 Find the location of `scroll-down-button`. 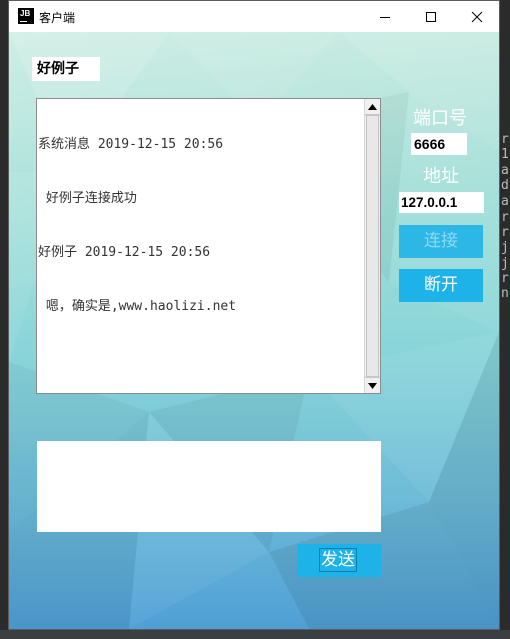

scroll-down-button is located at coordinates (372, 385).